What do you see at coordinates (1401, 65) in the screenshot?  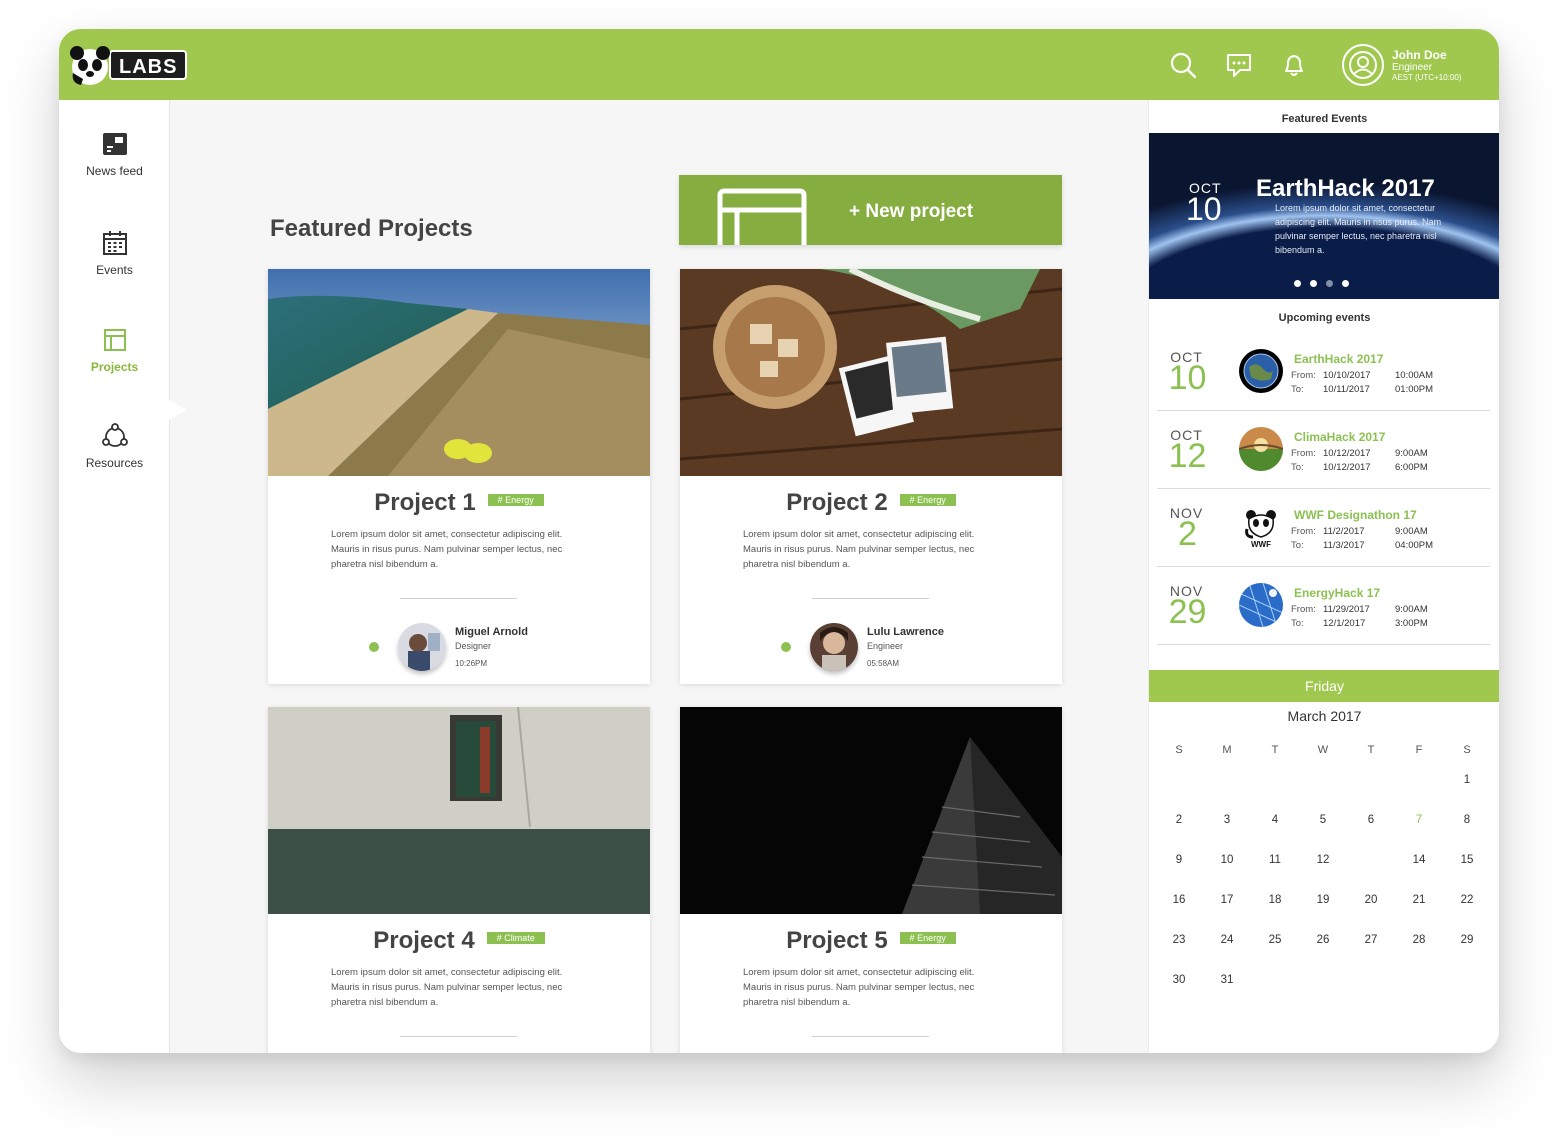 I see `user-profile: John Doe Engineer AEST (UTC+10:00)` at bounding box center [1401, 65].